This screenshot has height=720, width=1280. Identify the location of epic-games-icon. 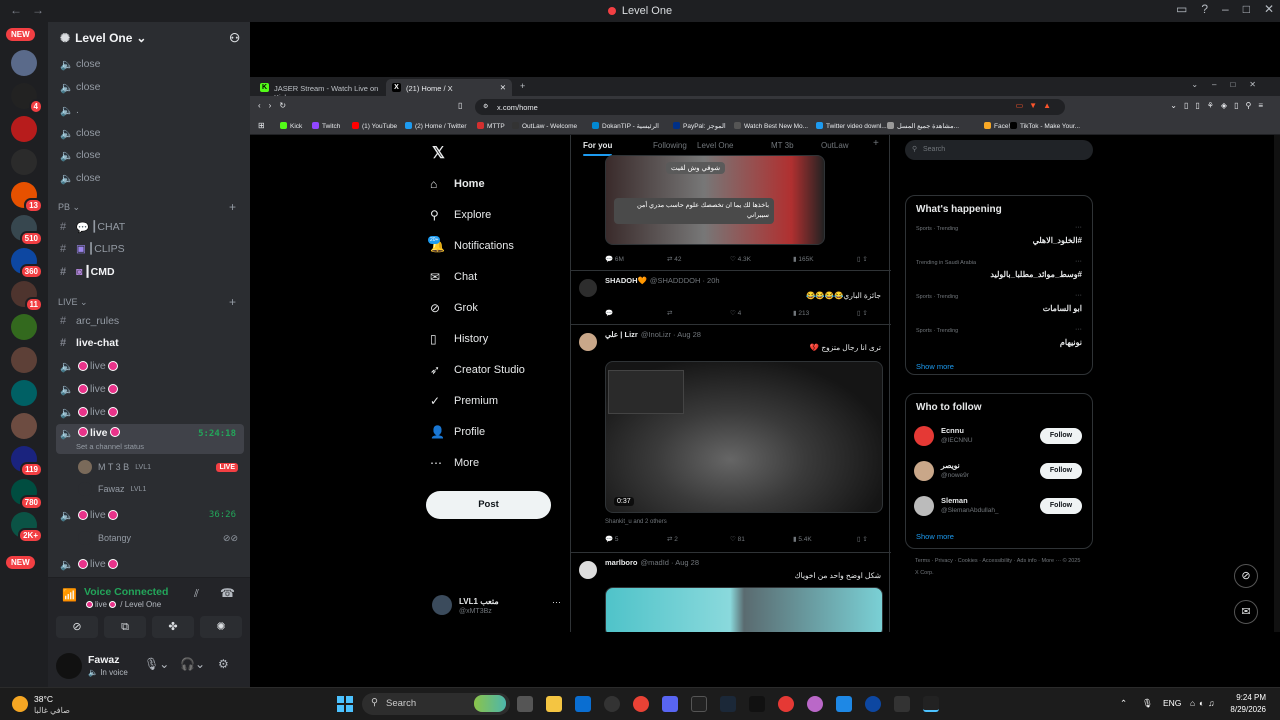
(902, 704).